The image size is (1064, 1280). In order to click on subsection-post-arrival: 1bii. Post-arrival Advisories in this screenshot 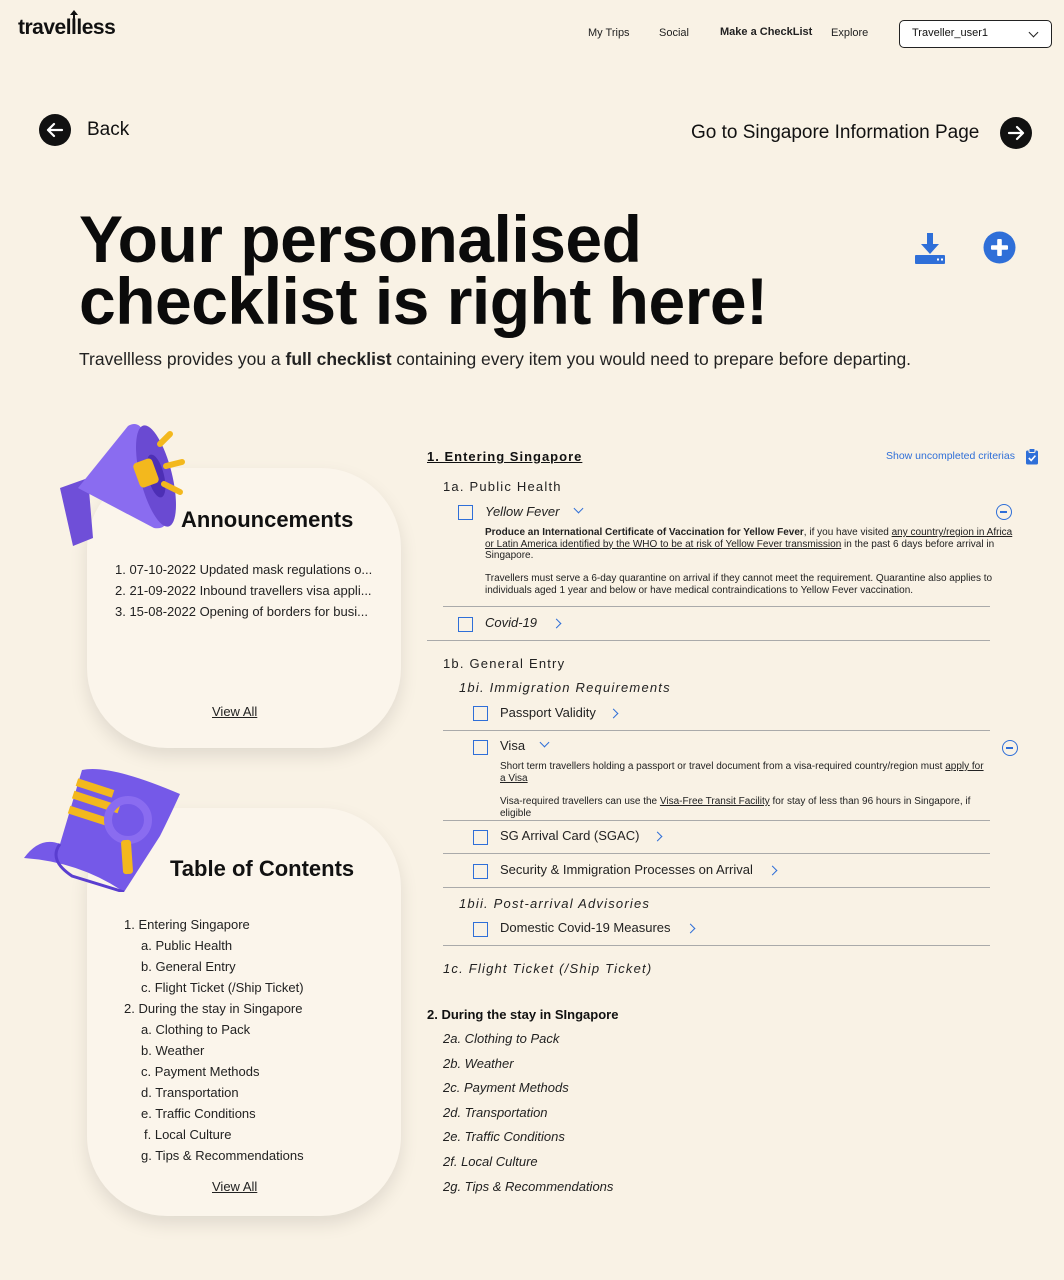, I will do `click(554, 903)`.